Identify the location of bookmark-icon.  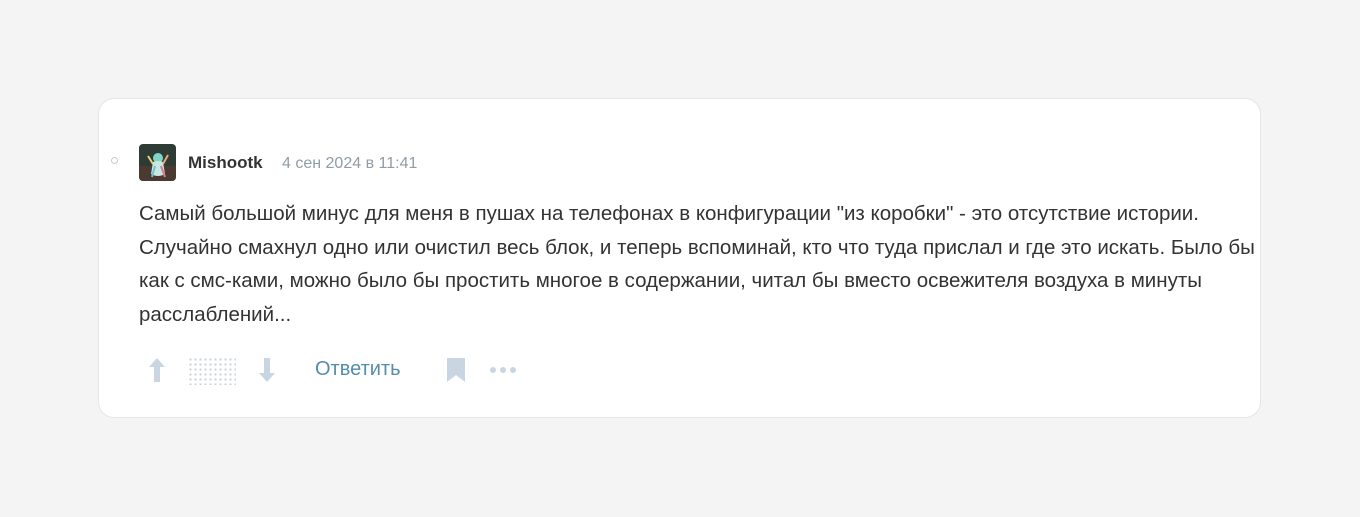
(456, 370).